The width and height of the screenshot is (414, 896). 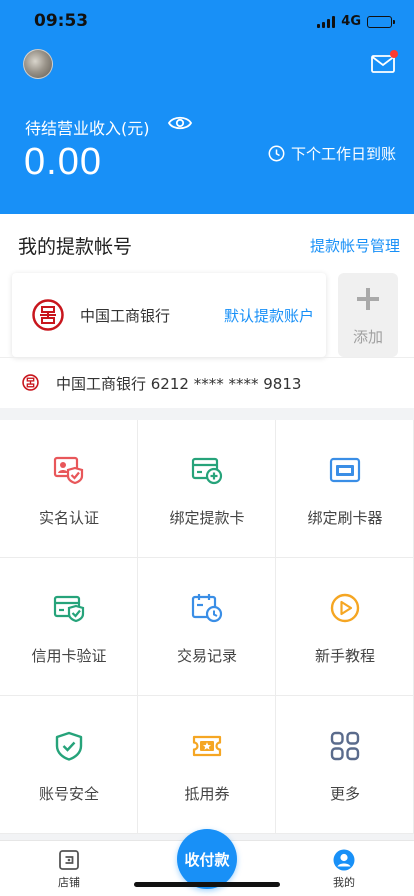 What do you see at coordinates (268, 316) in the screenshot?
I see `default-account-tag: 默认提款账户` at bounding box center [268, 316].